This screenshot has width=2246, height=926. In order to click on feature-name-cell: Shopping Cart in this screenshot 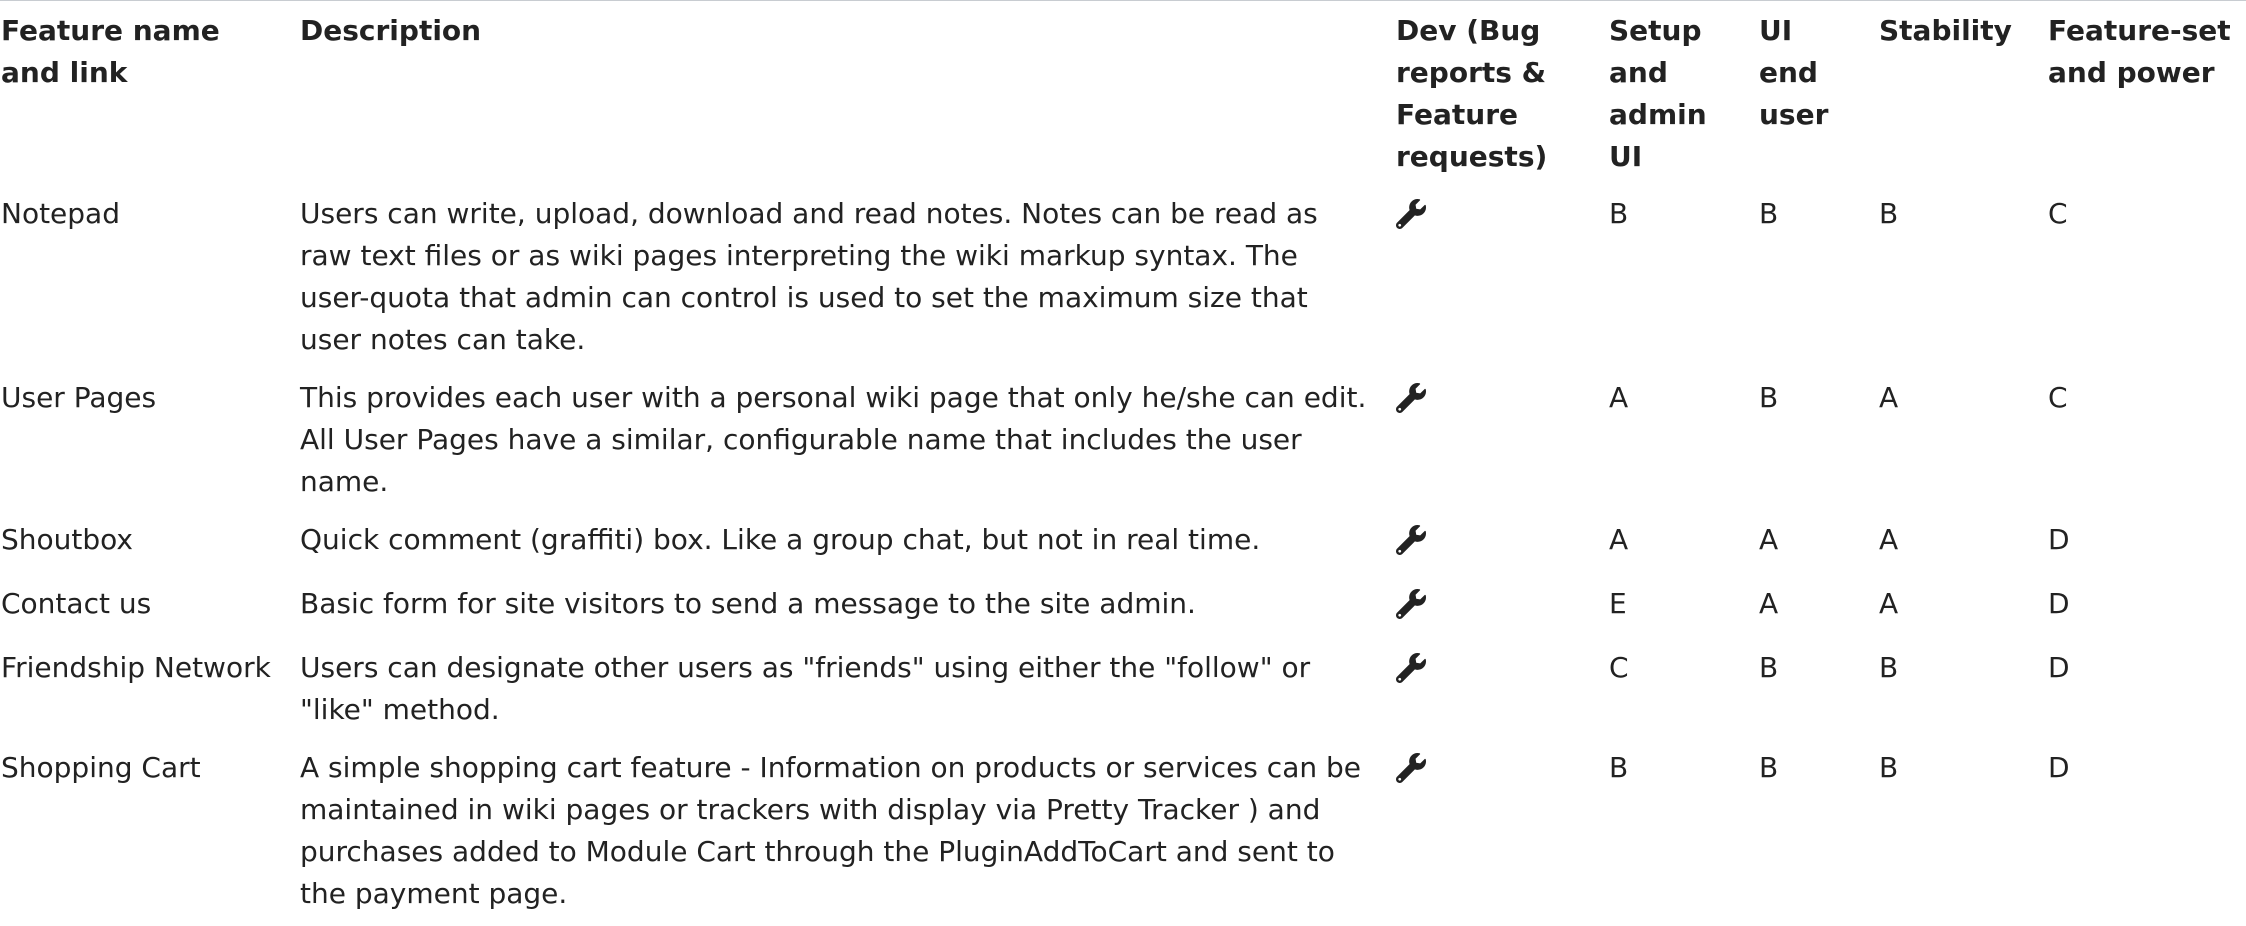, I will do `click(145, 834)`.